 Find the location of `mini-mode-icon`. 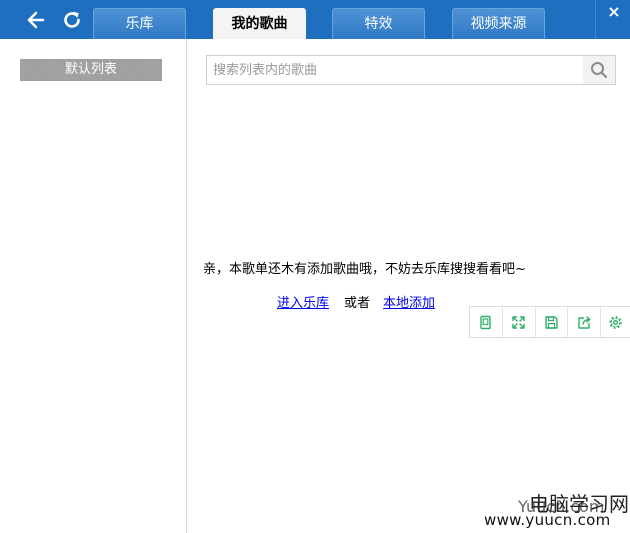

mini-mode-icon is located at coordinates (486, 322).